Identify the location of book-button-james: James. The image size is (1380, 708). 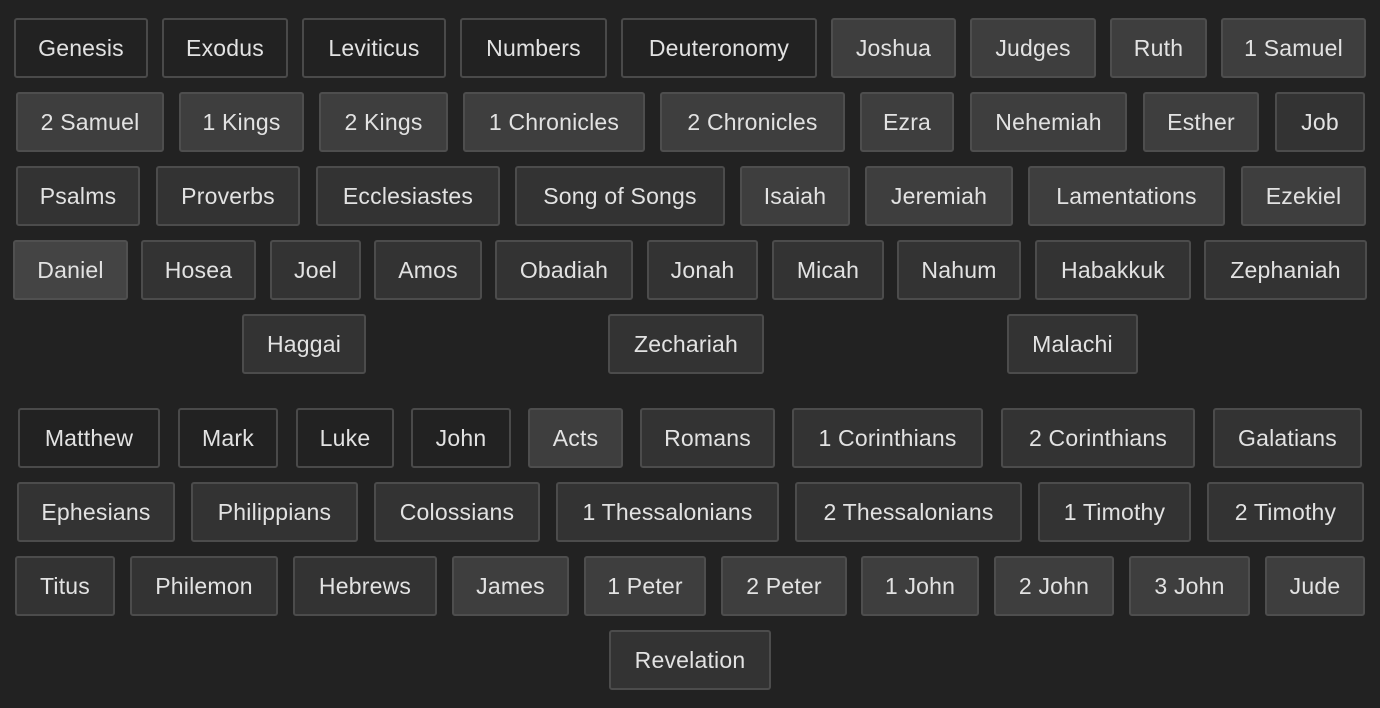
(510, 586).